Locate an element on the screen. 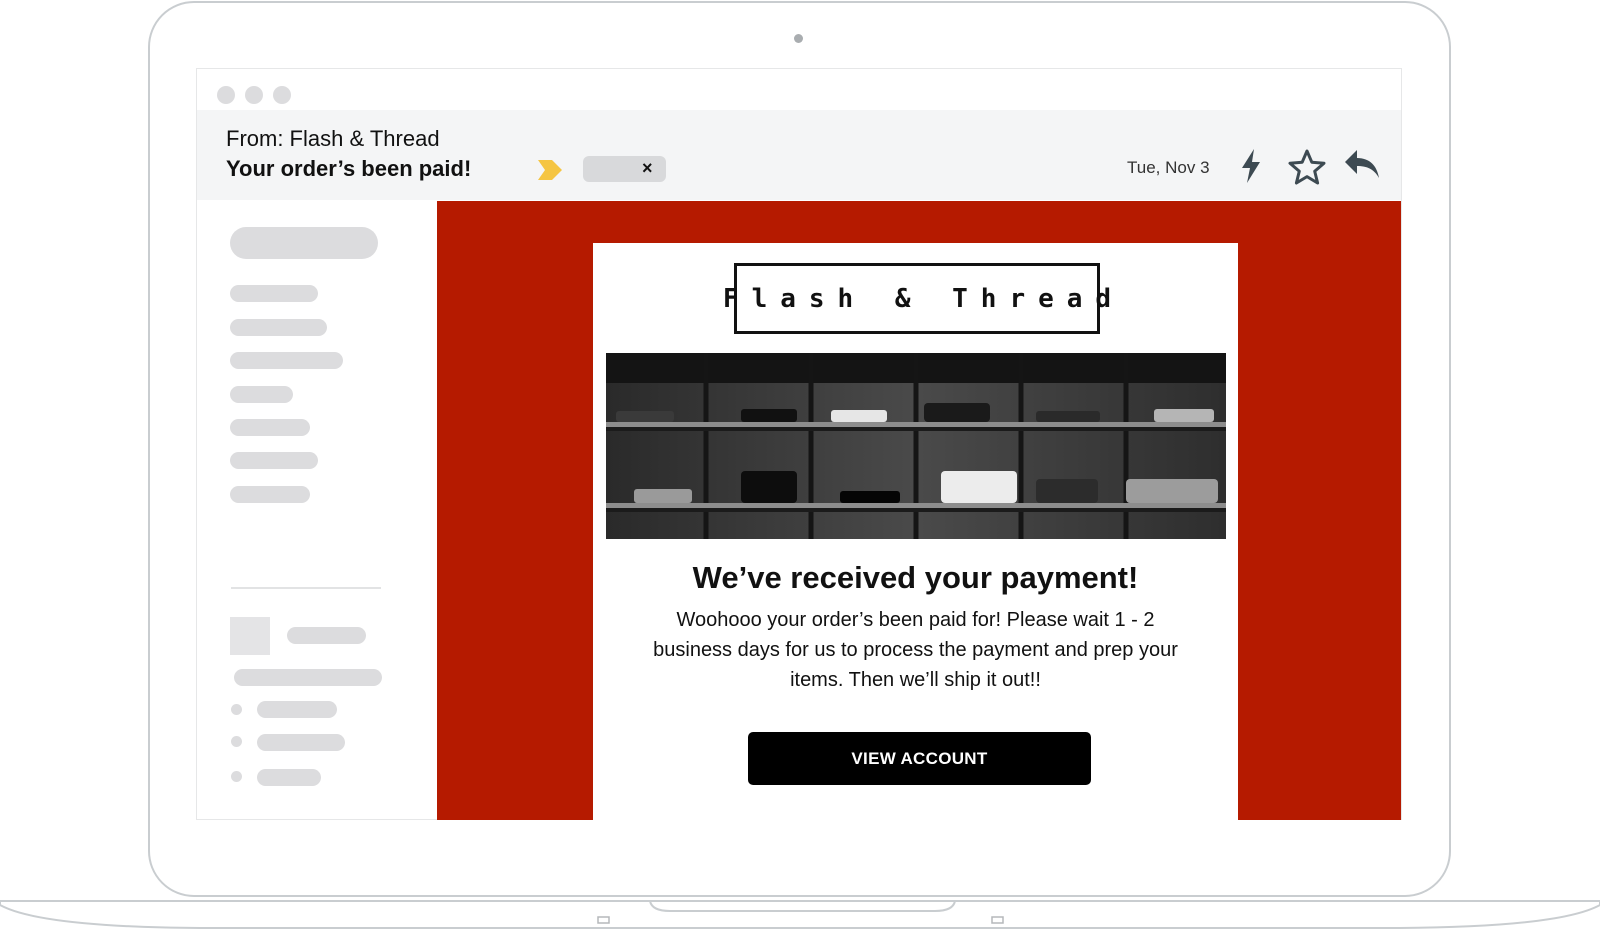 The width and height of the screenshot is (1600, 930). window-maximize-dot is located at coordinates (282, 95).